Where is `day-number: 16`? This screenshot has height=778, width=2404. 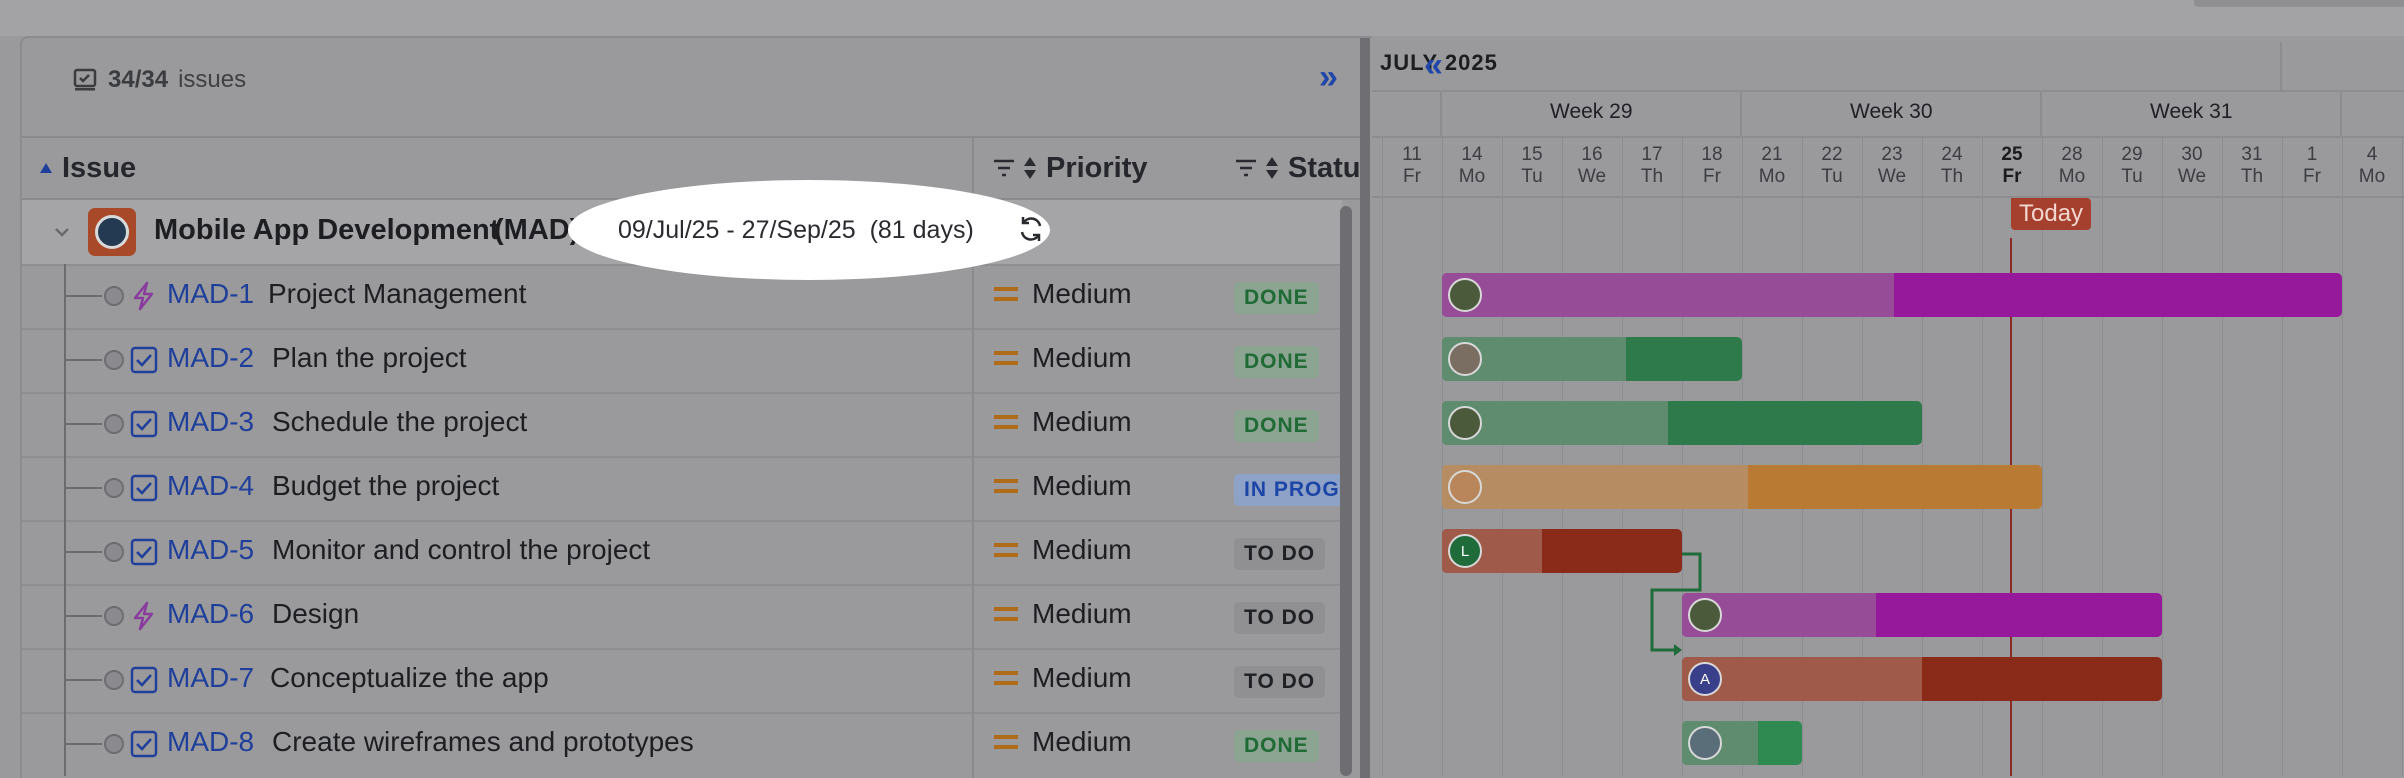 day-number: 16 is located at coordinates (1592, 154).